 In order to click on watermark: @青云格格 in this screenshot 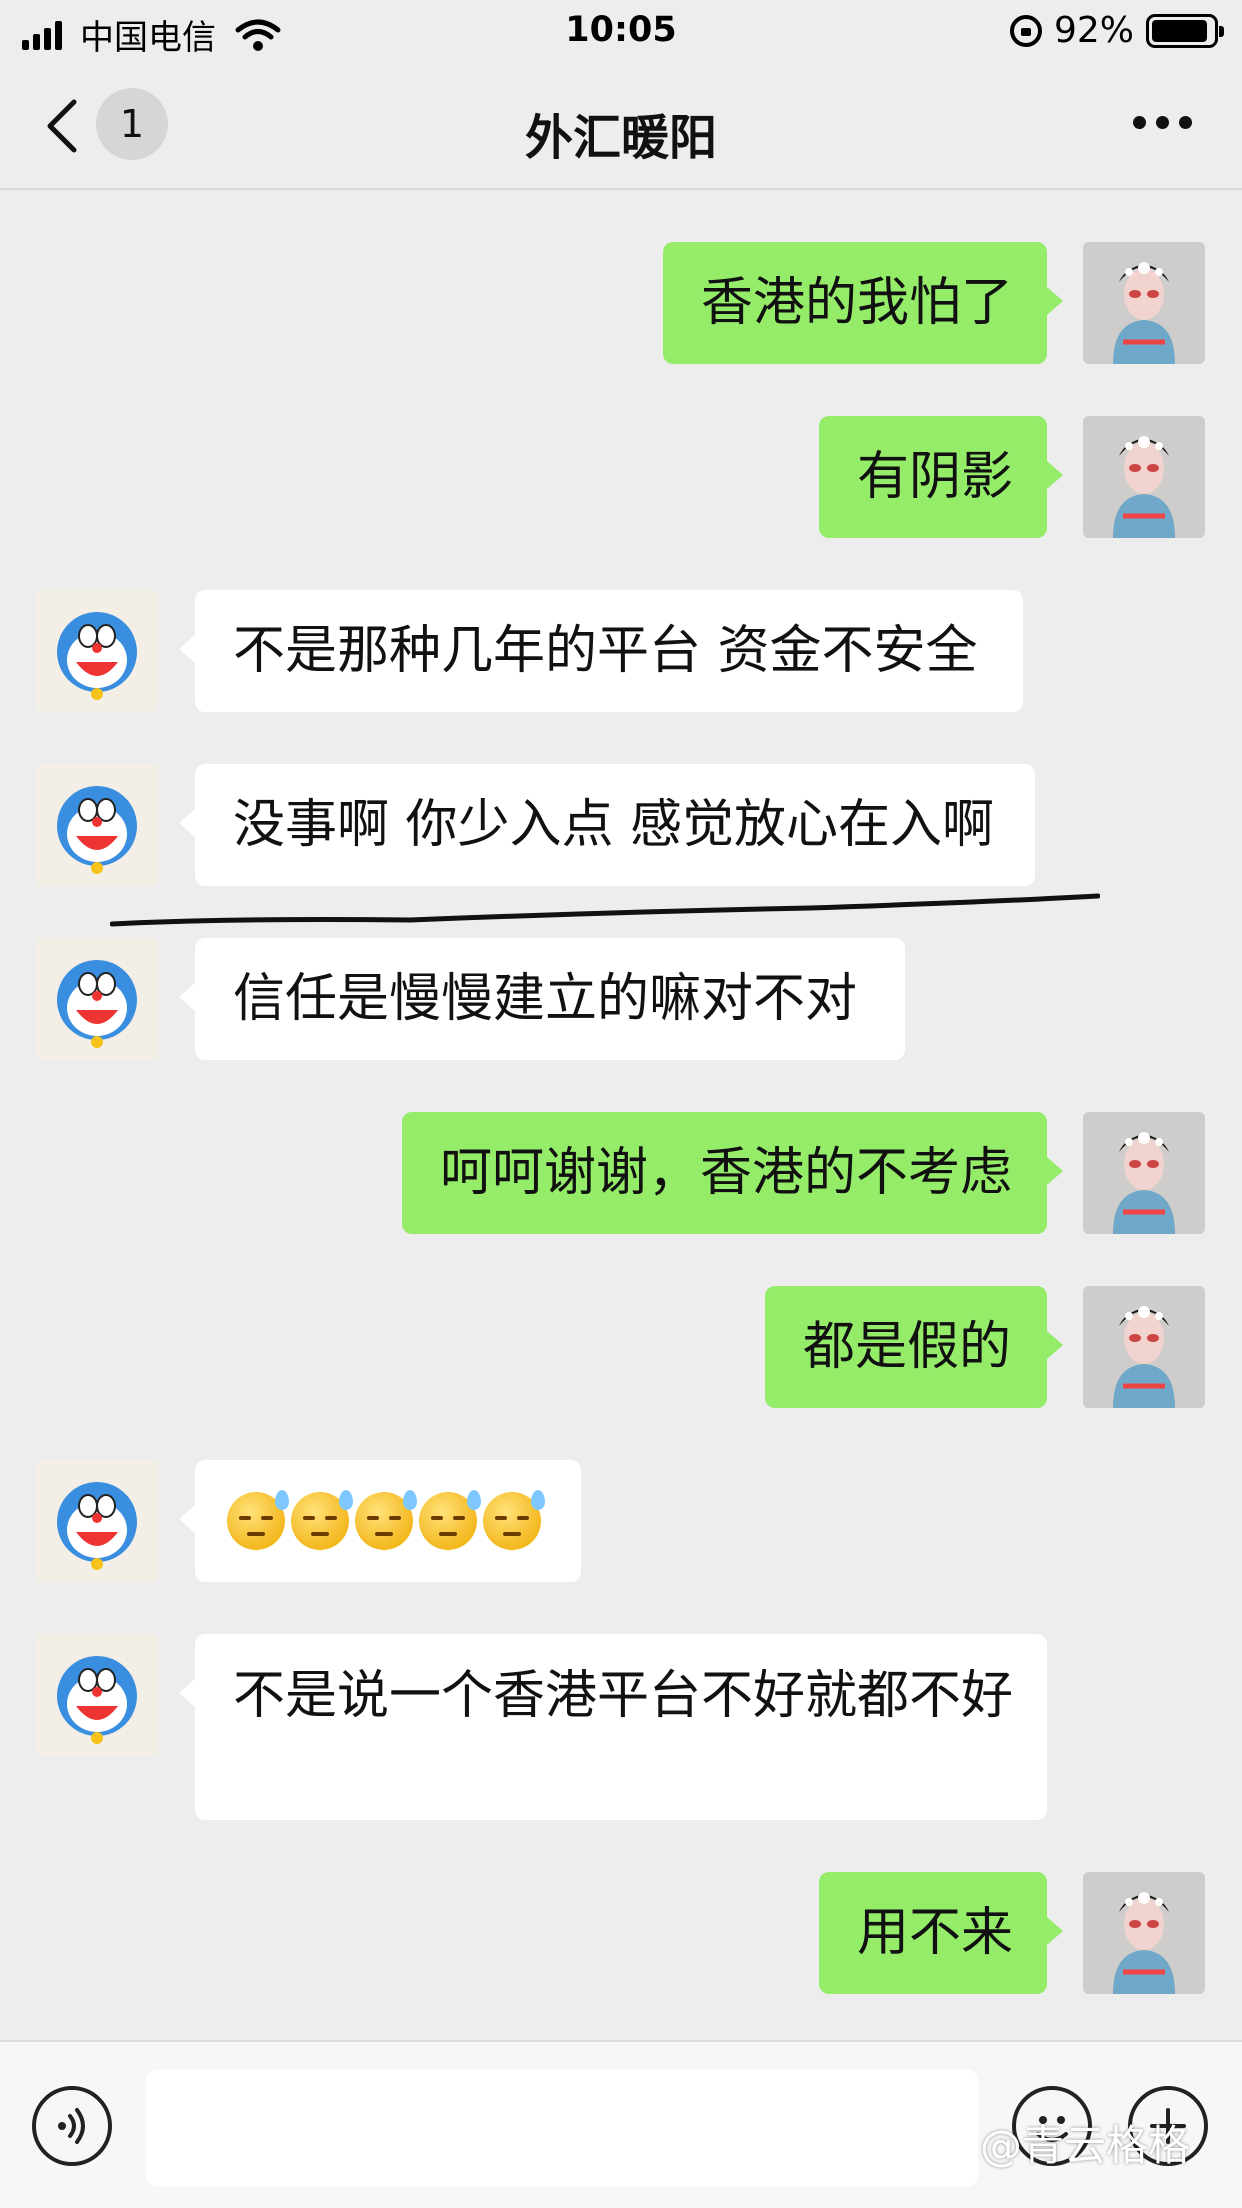, I will do `click(1085, 2145)`.